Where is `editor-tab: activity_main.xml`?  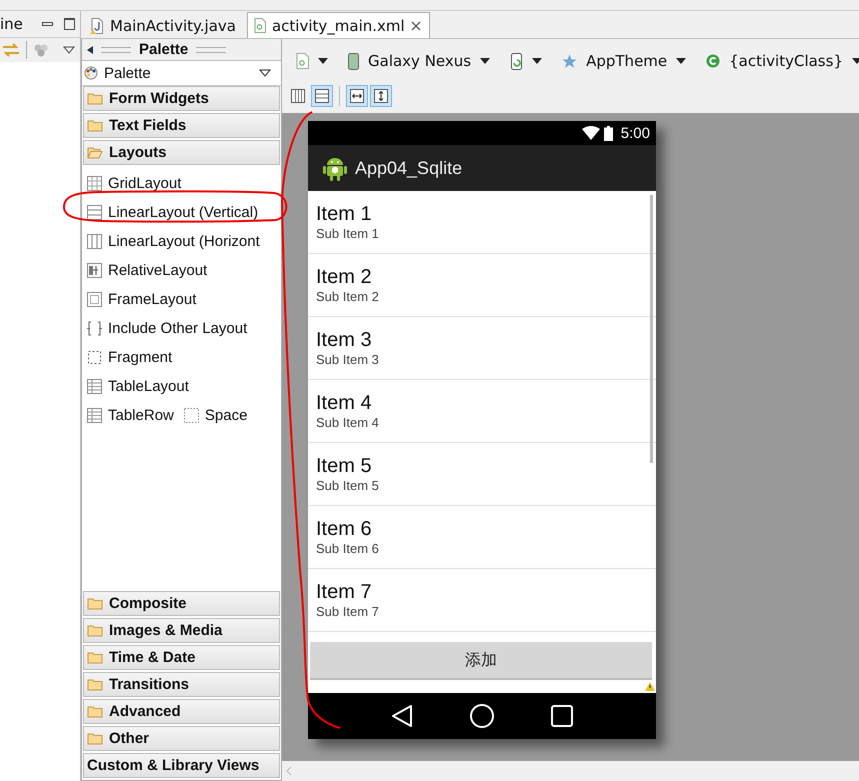 editor-tab: activity_main.xml is located at coordinates (338, 25).